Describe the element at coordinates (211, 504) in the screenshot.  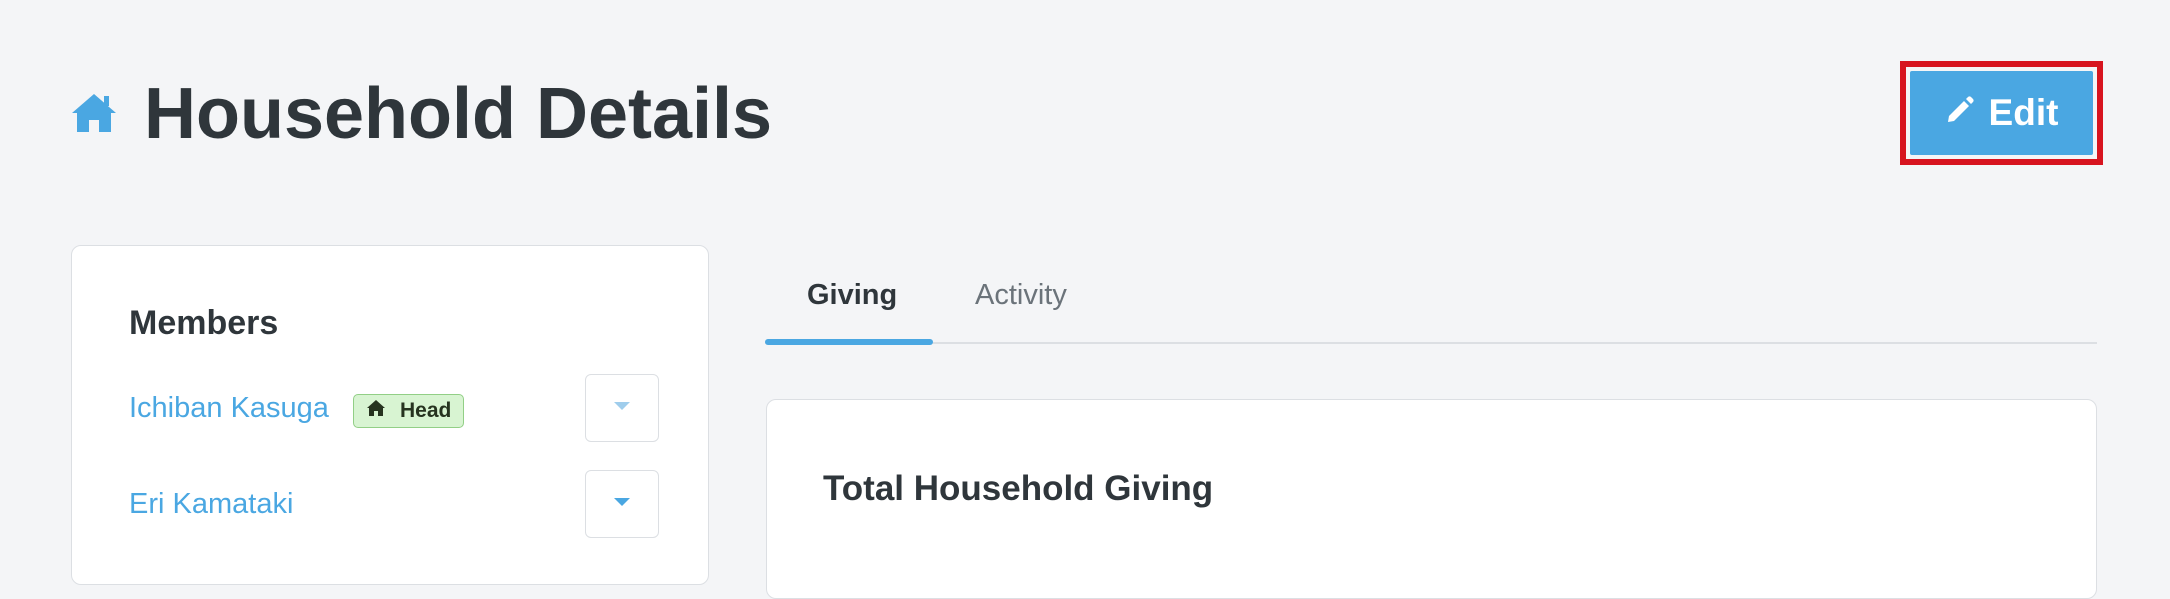
I see `member-name-link: Eri Kamataki` at that location.